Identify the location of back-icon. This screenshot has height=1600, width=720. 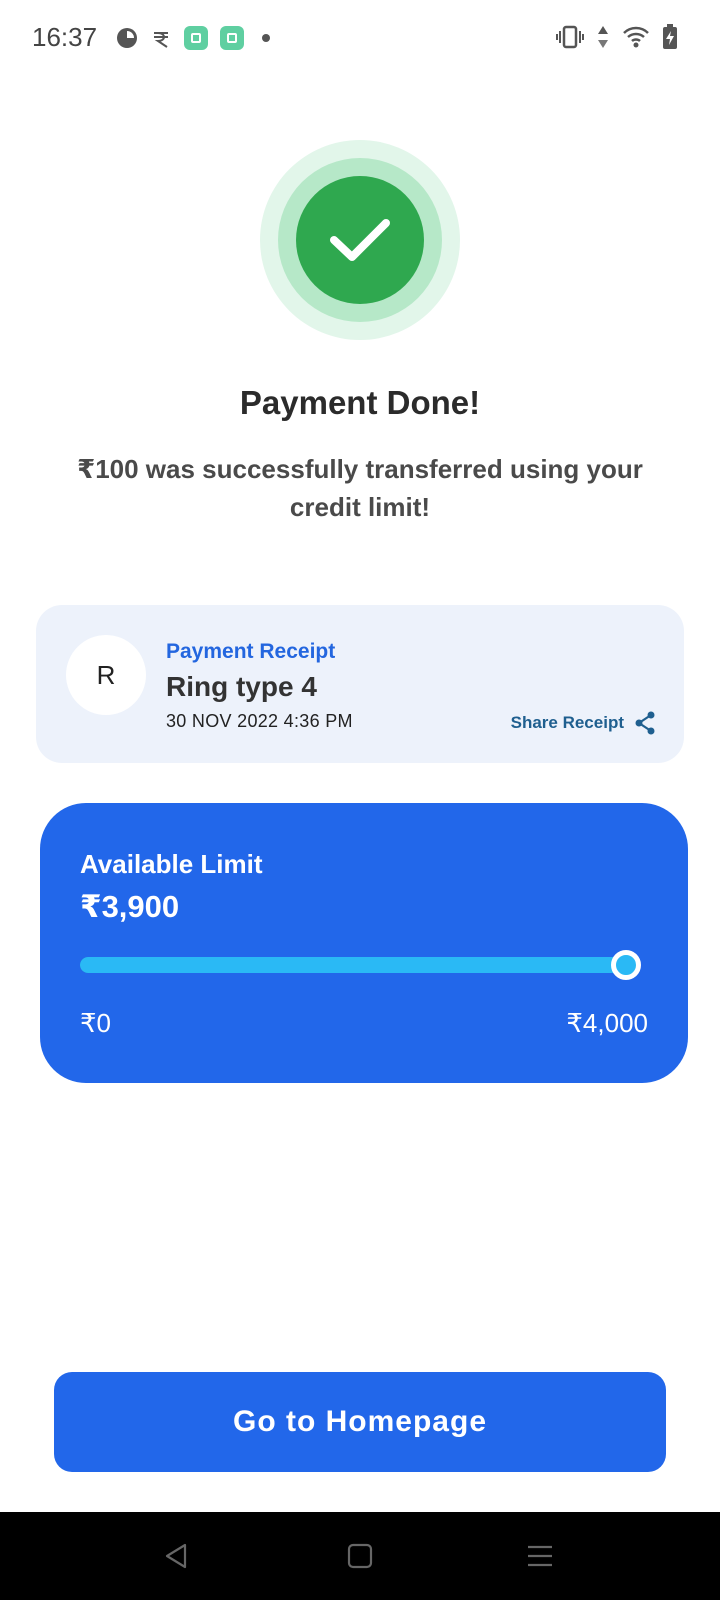
(176, 1556).